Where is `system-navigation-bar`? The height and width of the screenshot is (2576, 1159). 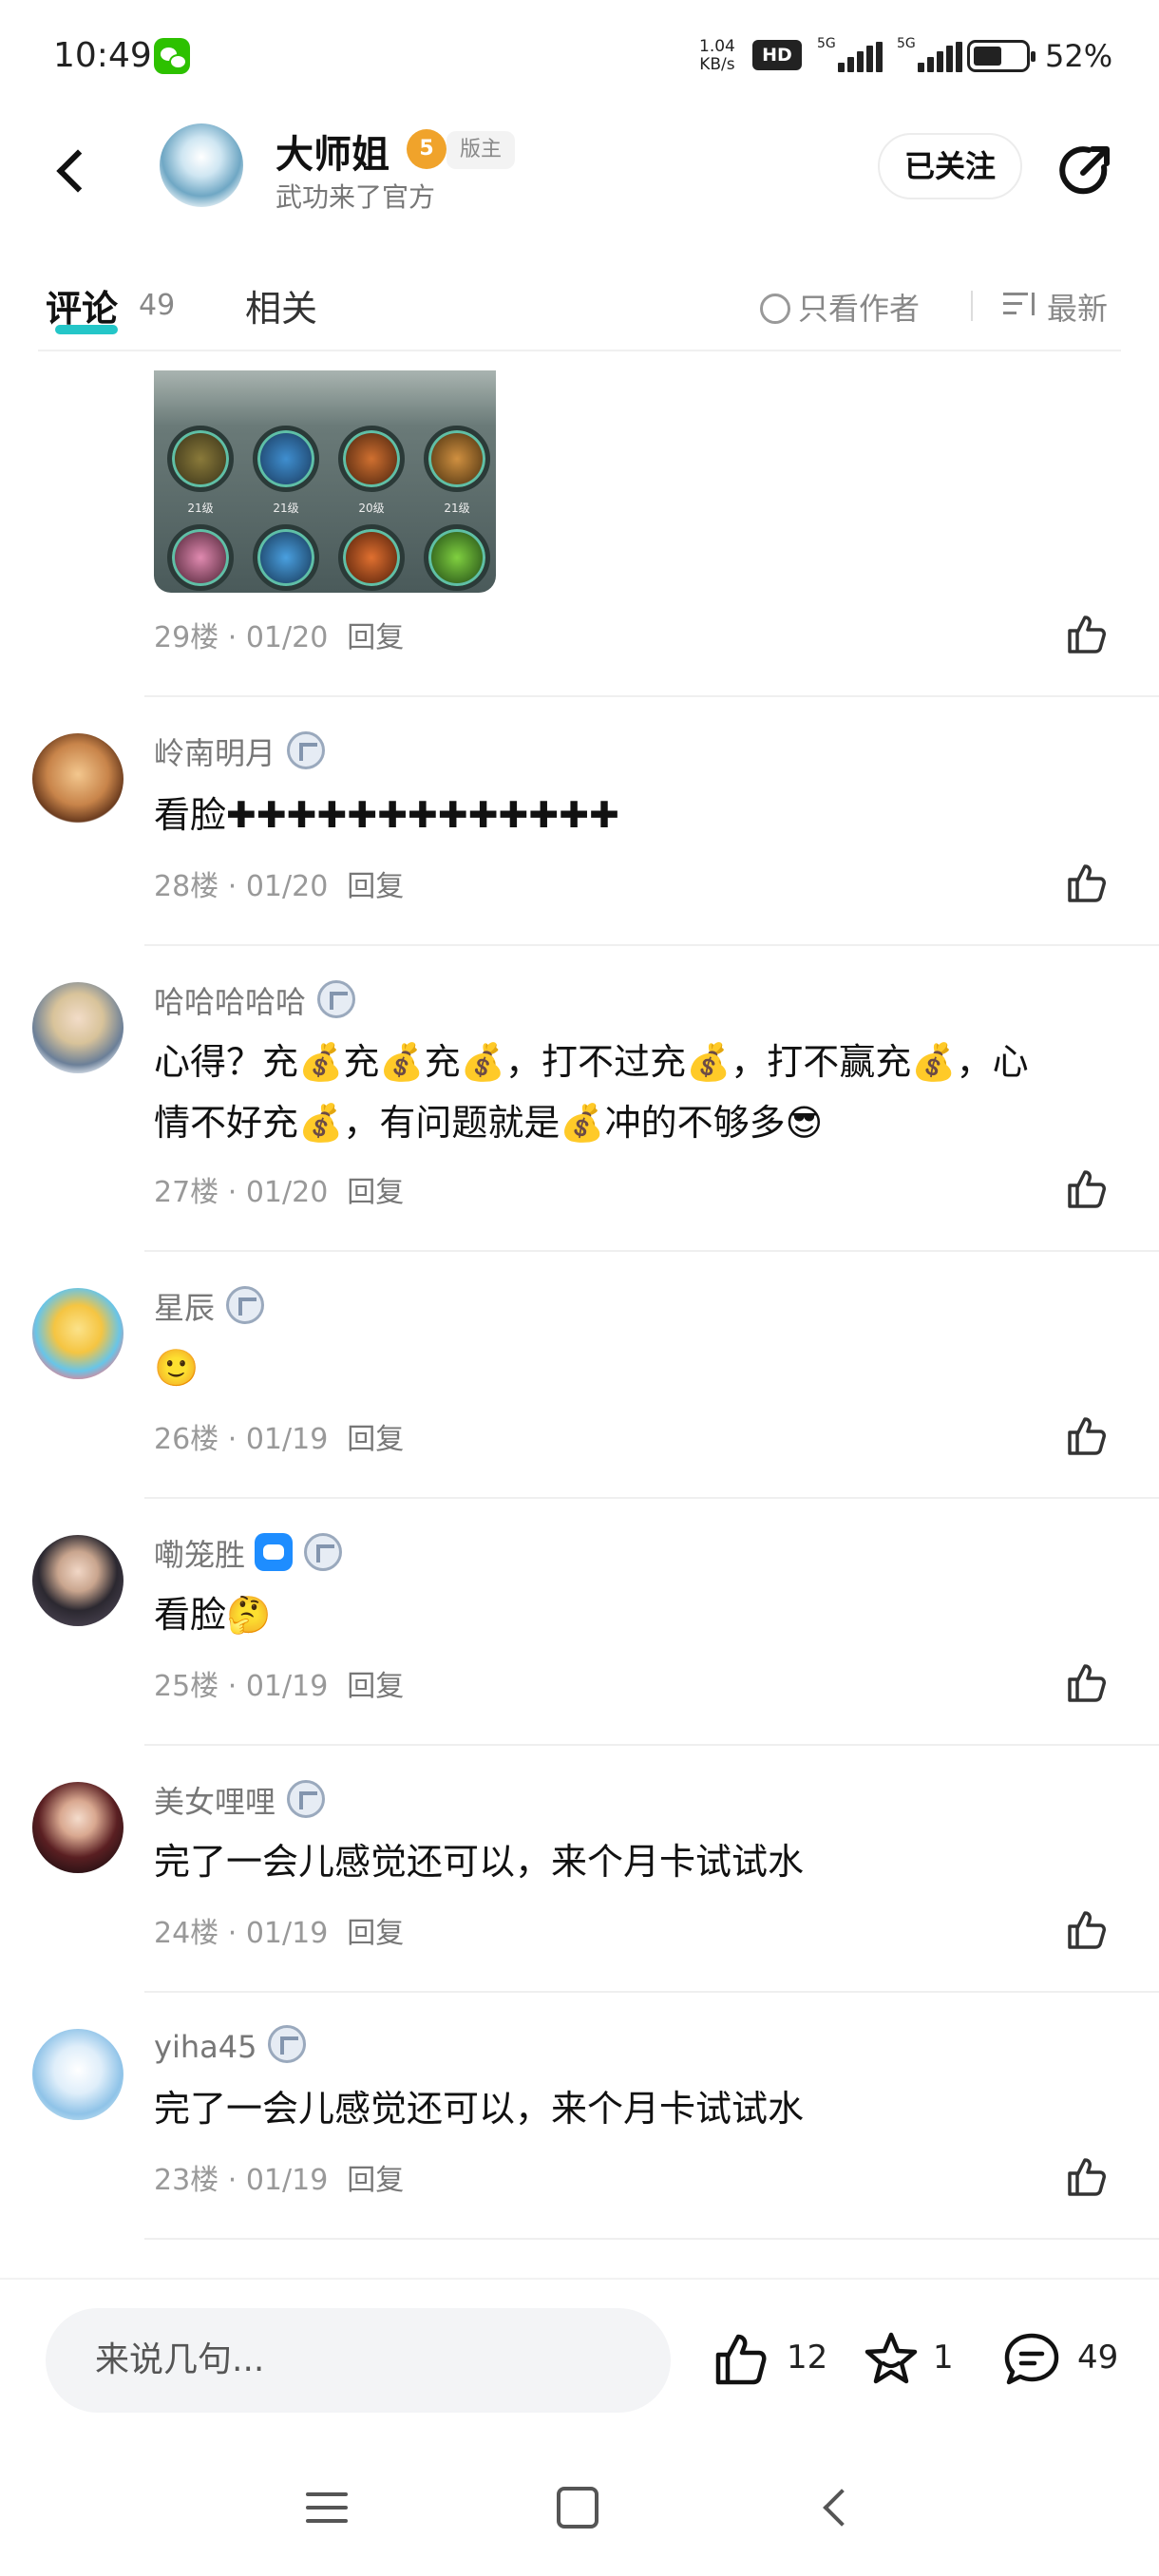
system-navigation-bar is located at coordinates (579, 2512).